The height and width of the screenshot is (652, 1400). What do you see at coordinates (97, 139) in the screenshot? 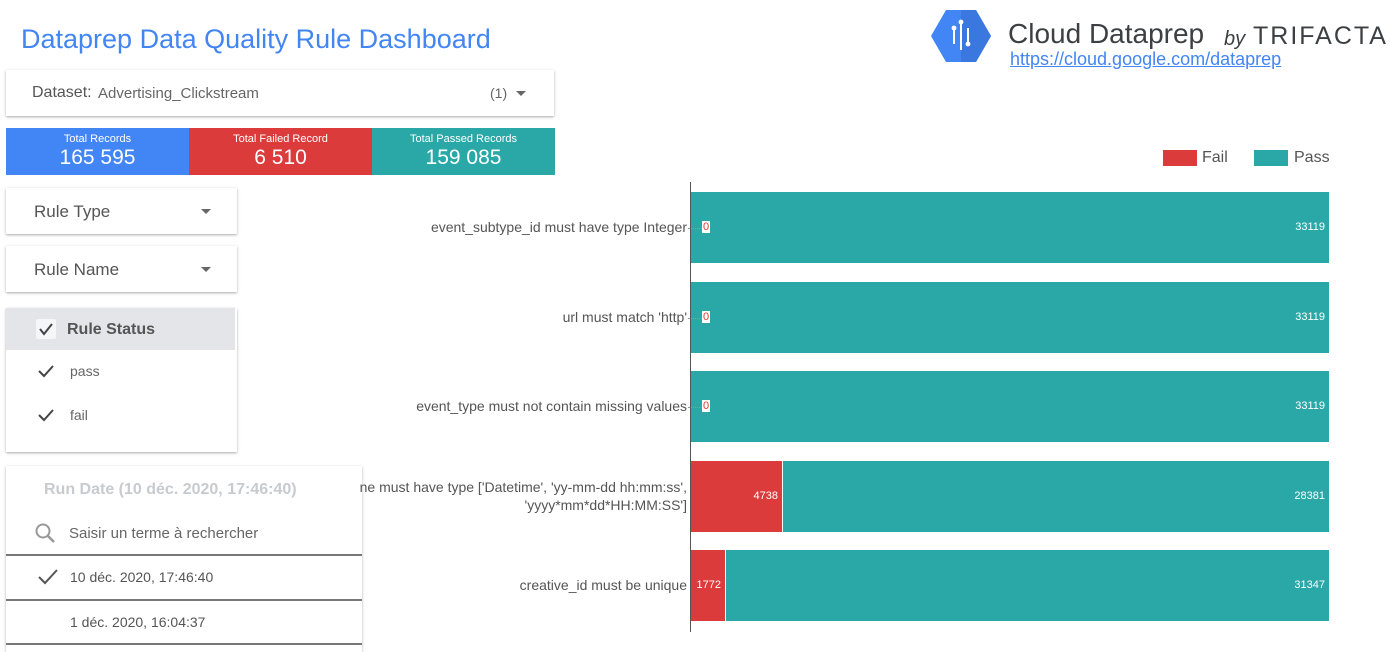
I see `kpi-label: Total Records` at bounding box center [97, 139].